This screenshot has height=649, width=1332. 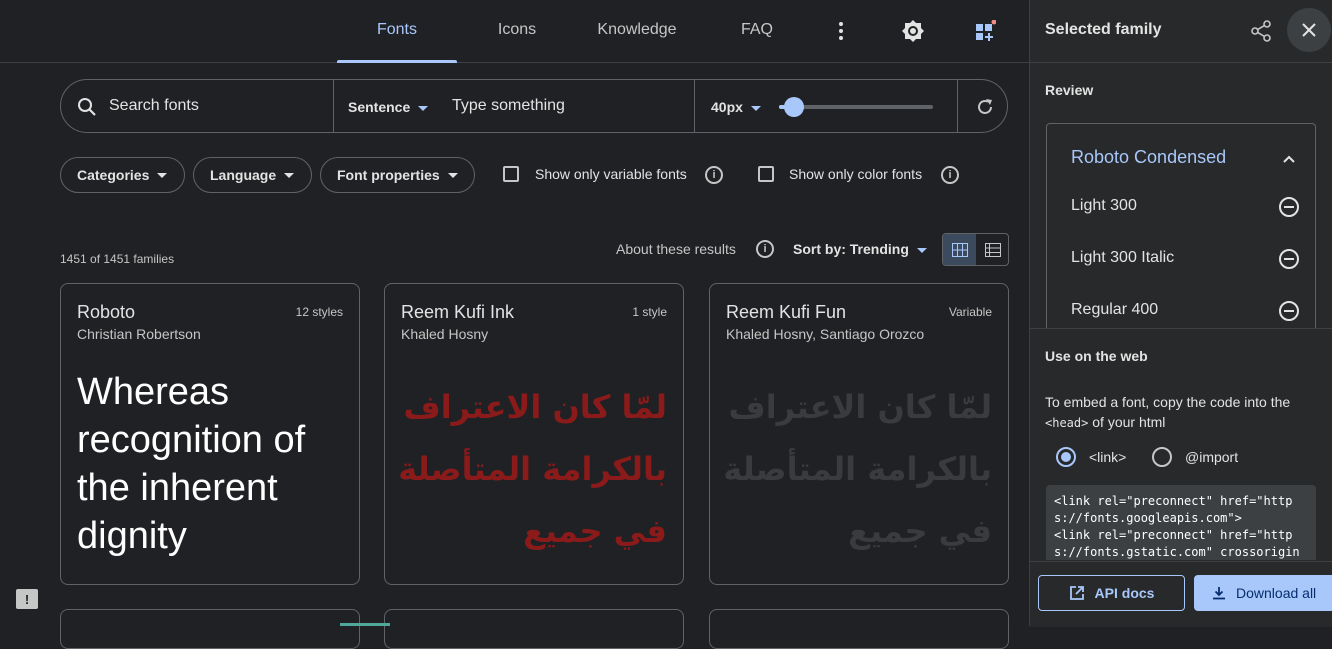 I want to click on variable-fonts-label: Show only variable fonts, so click(x=611, y=174).